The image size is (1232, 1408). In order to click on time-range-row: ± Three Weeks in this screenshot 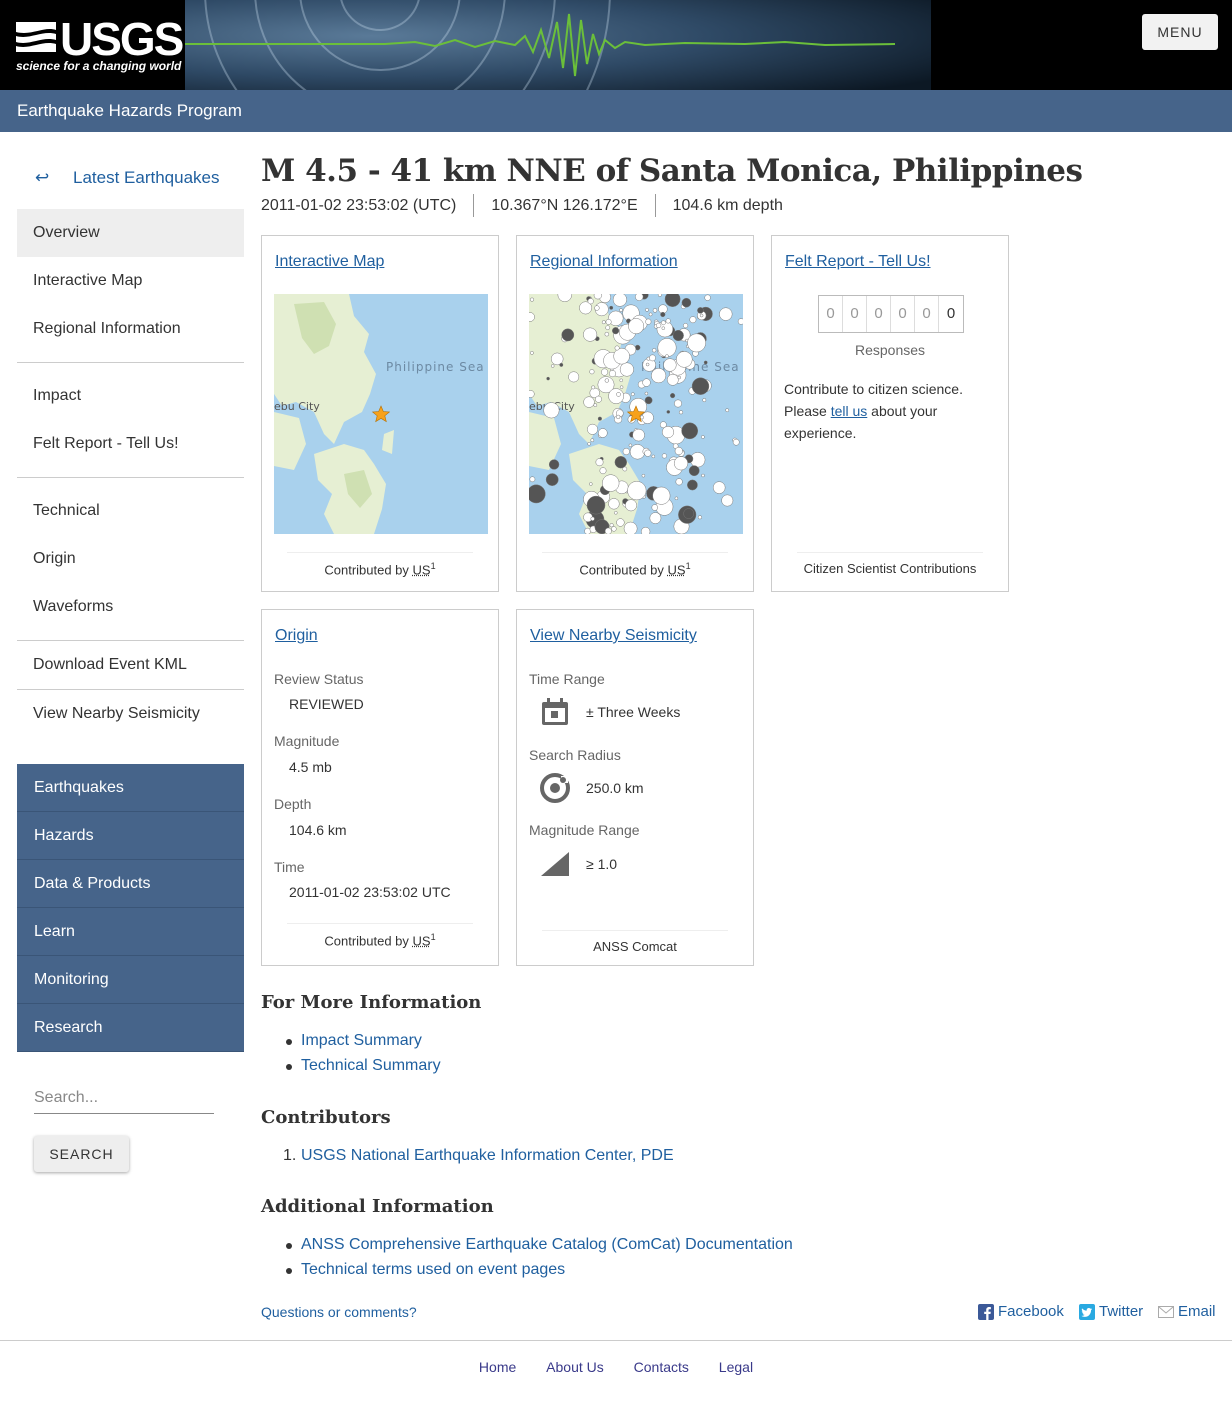, I will do `click(609, 712)`.